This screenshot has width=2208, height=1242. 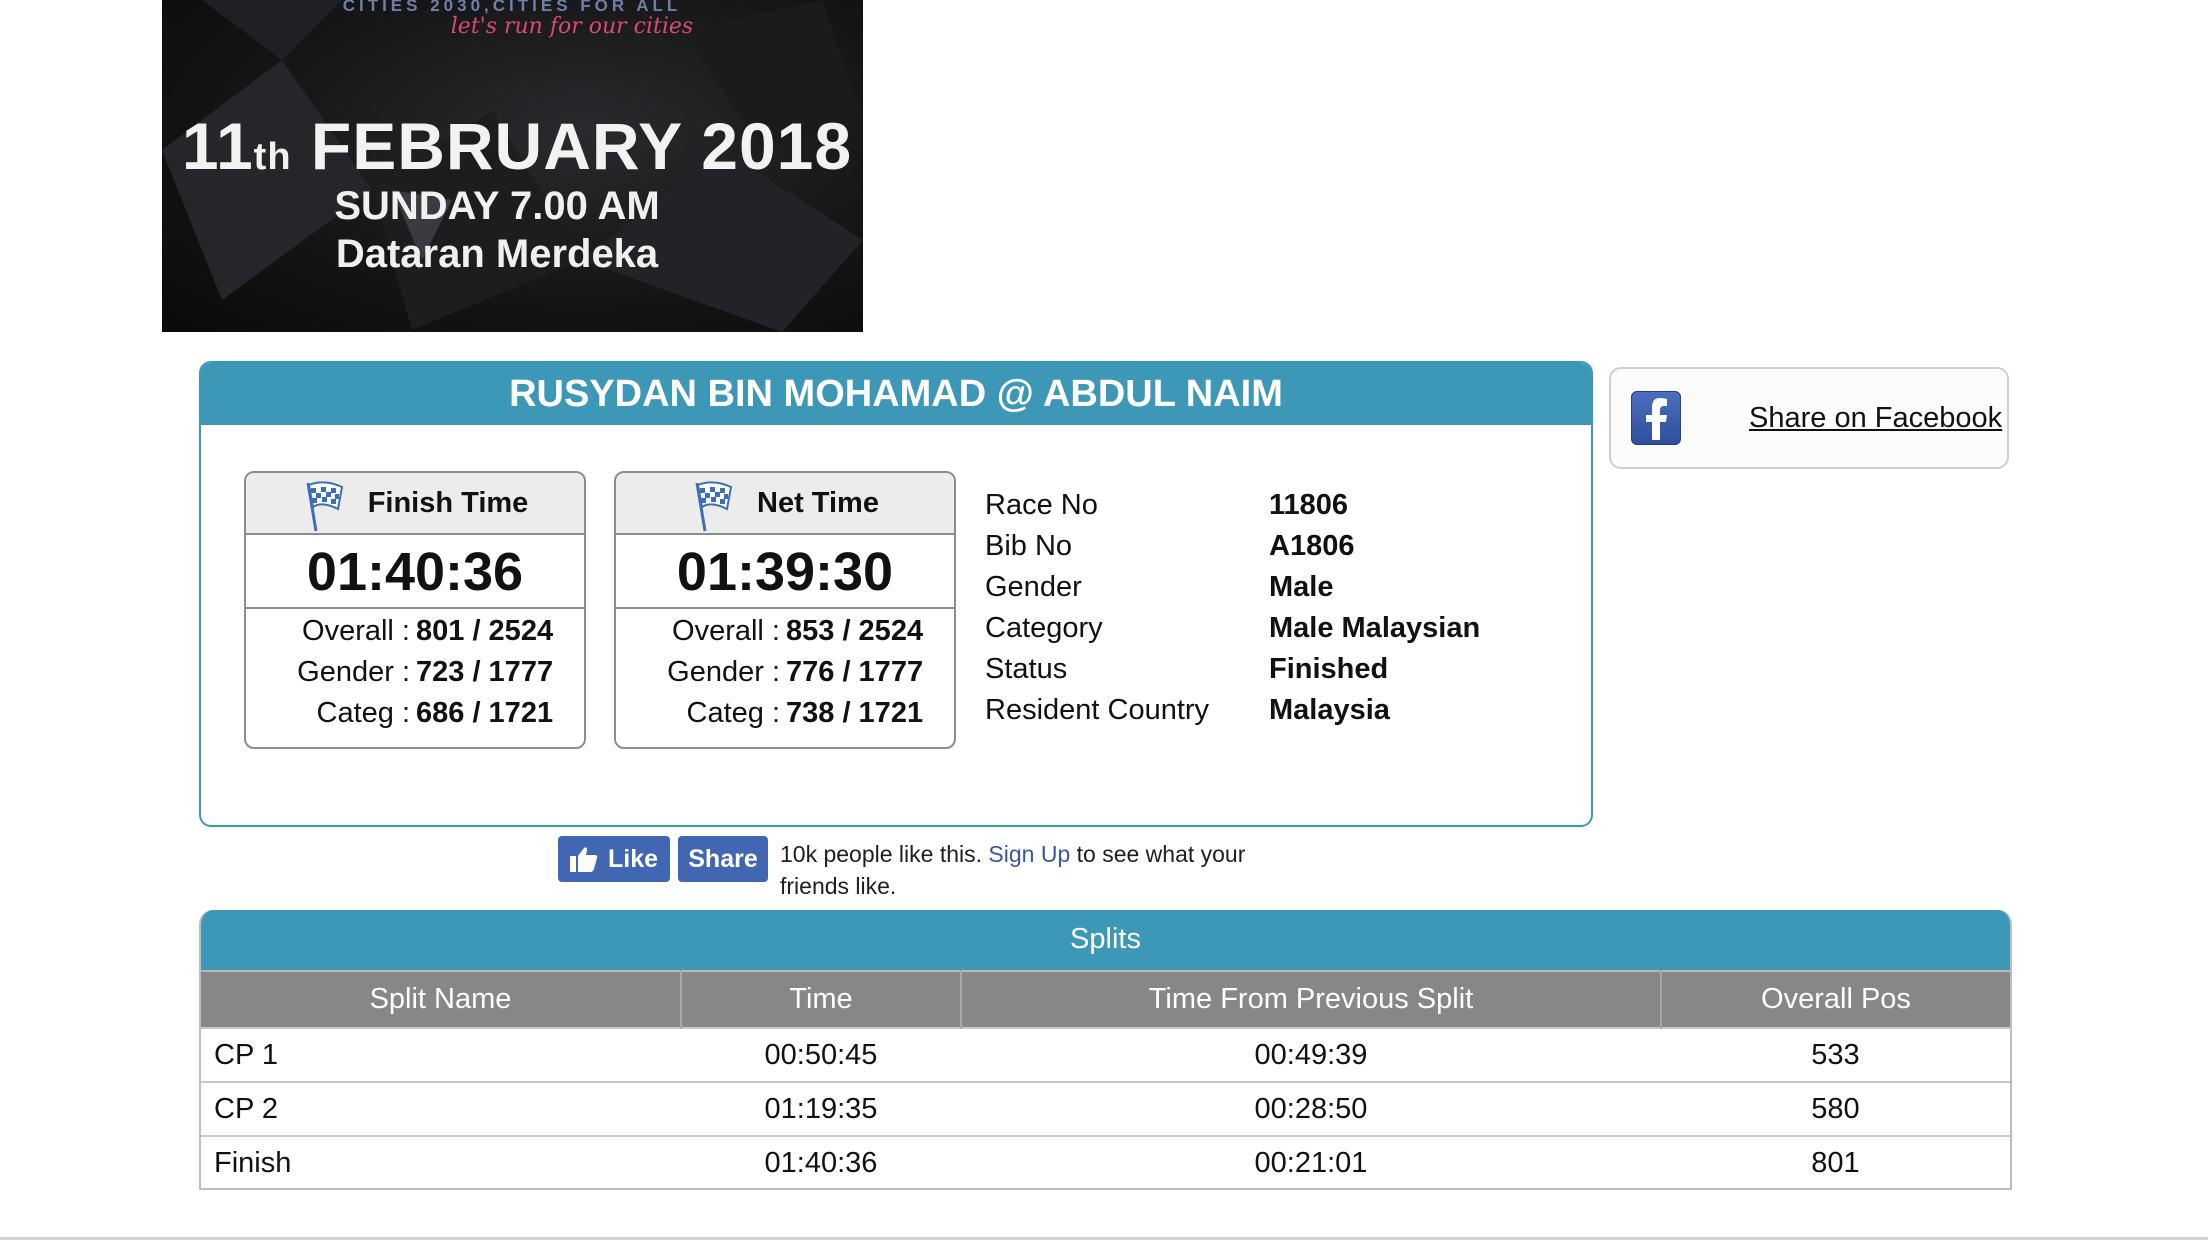 I want to click on net-overall-row: Overall : 853 / 2524, so click(x=785, y=631).